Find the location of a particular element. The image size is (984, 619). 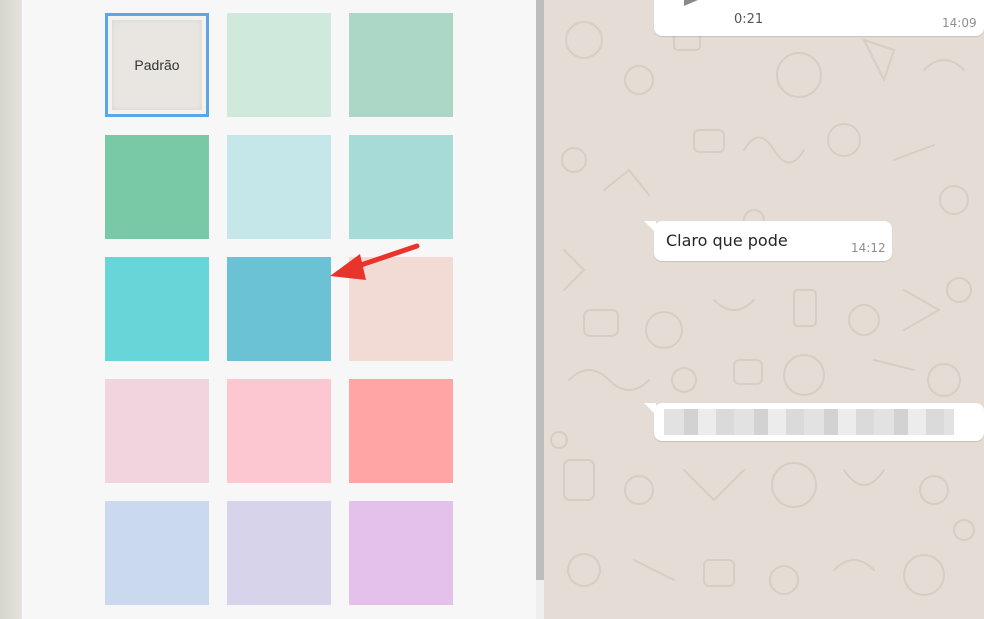

annotation-arrow-icon is located at coordinates (375, 261).